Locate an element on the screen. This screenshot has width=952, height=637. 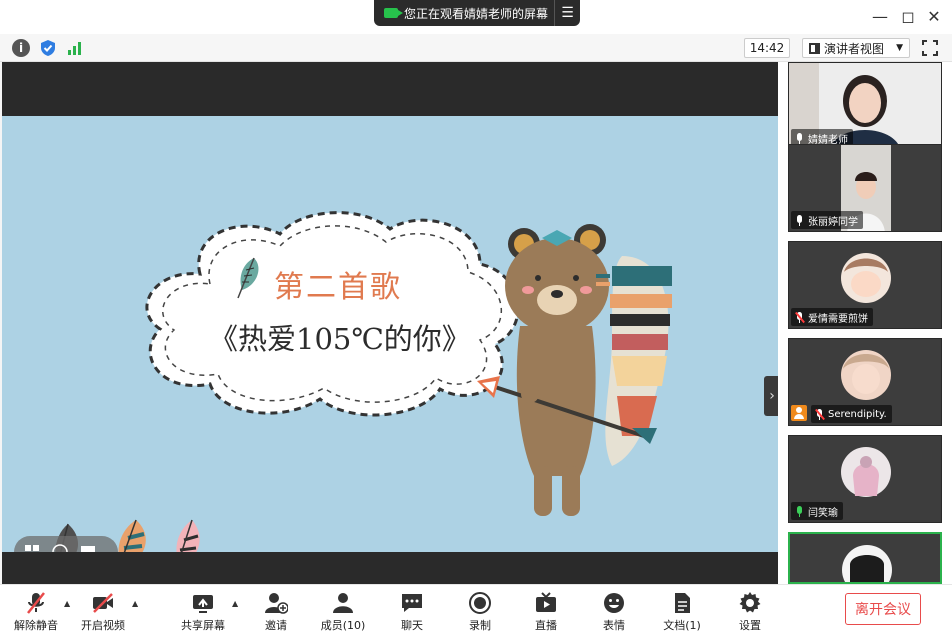
record-label: 录制 is located at coordinates (480, 625).